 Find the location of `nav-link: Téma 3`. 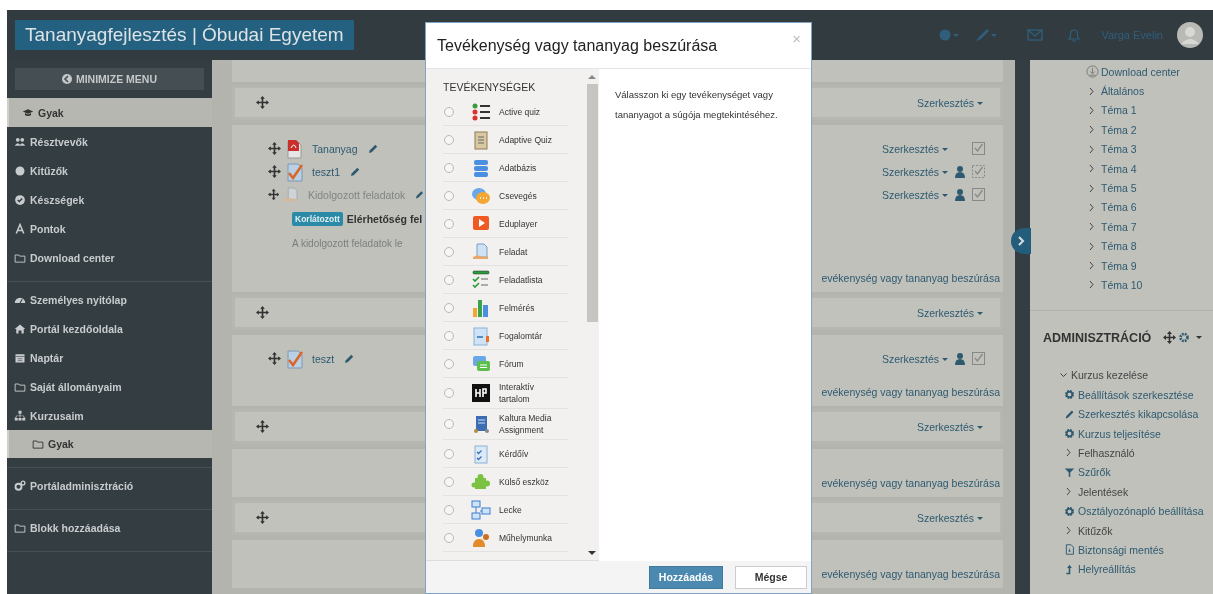

nav-link: Téma 3 is located at coordinates (1119, 149).